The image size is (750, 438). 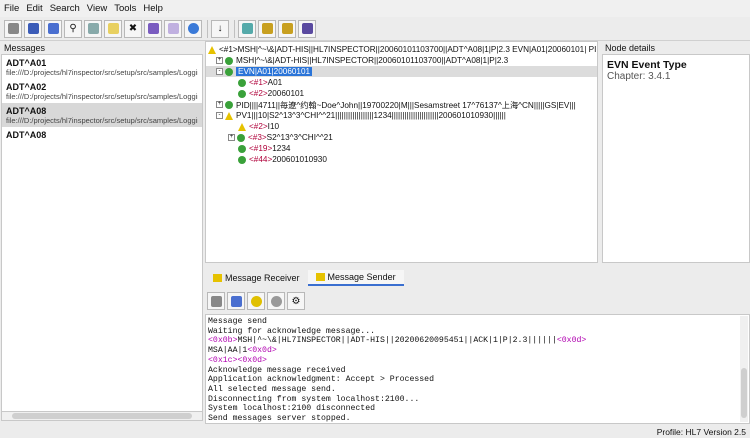 I want to click on download-icon: ↓, so click(x=220, y=28).